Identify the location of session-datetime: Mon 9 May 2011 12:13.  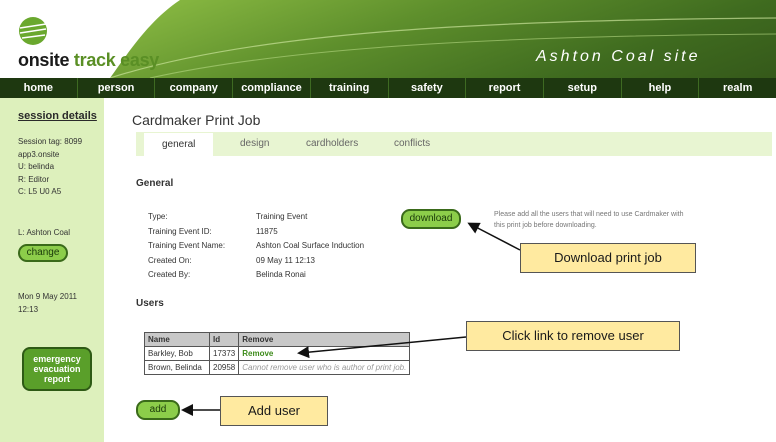
(47, 303).